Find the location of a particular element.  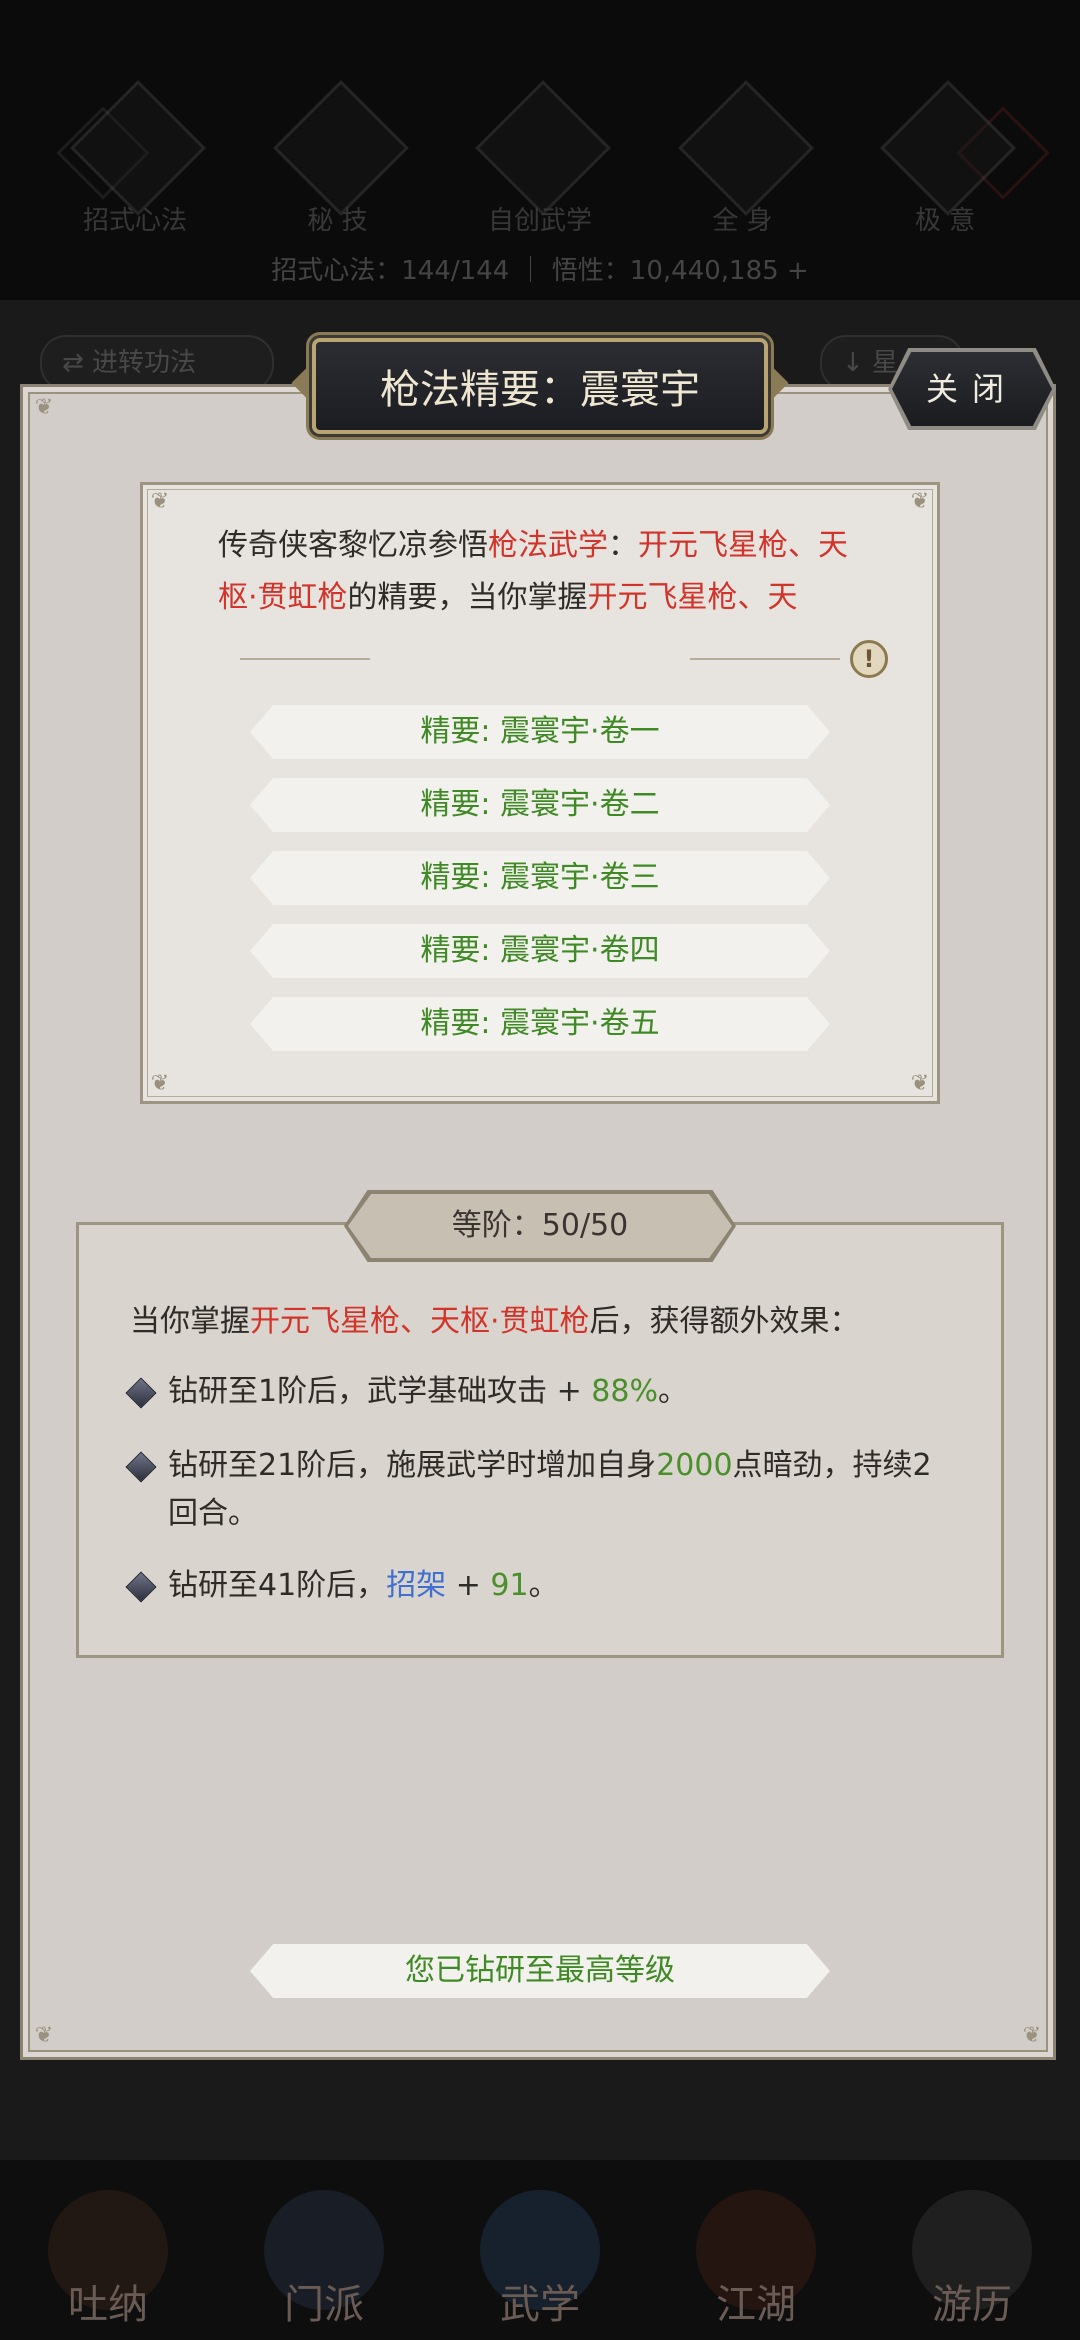

desc-text: 的精要，当你掌握 is located at coordinates (467, 597).